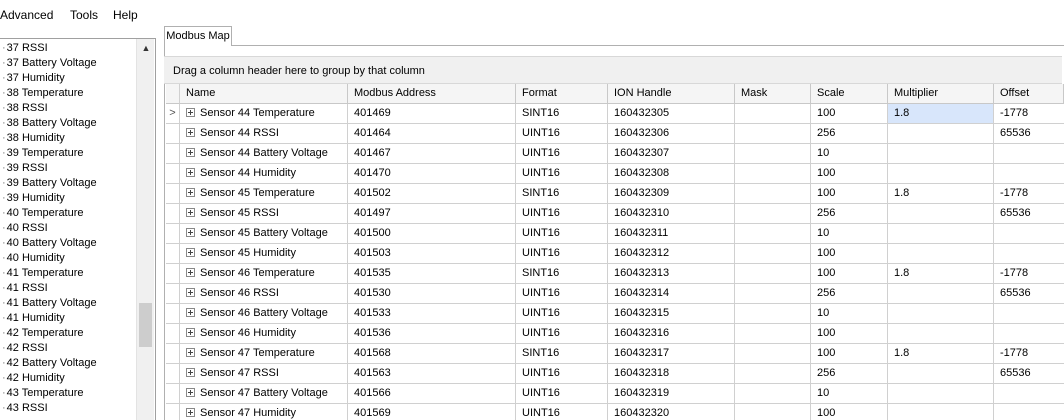  I want to click on cell-modbus-address: 401533, so click(432, 314).